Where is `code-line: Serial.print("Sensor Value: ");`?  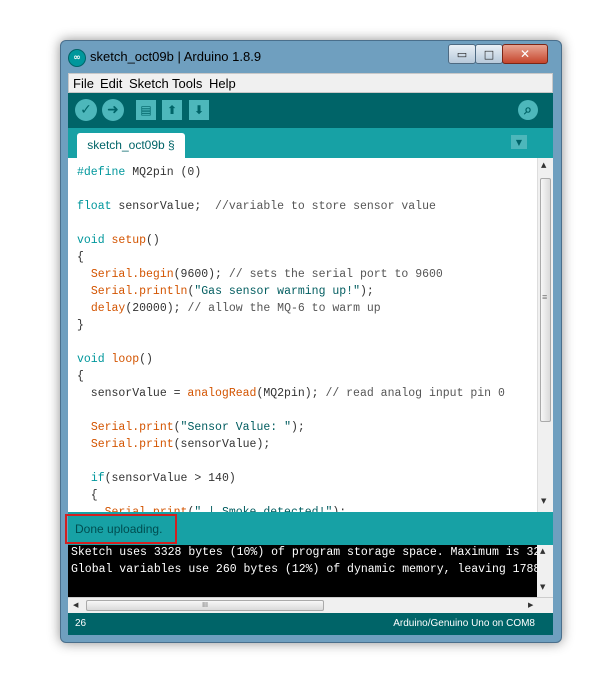
code-line: Serial.print("Sensor Value: "); is located at coordinates (197, 427).